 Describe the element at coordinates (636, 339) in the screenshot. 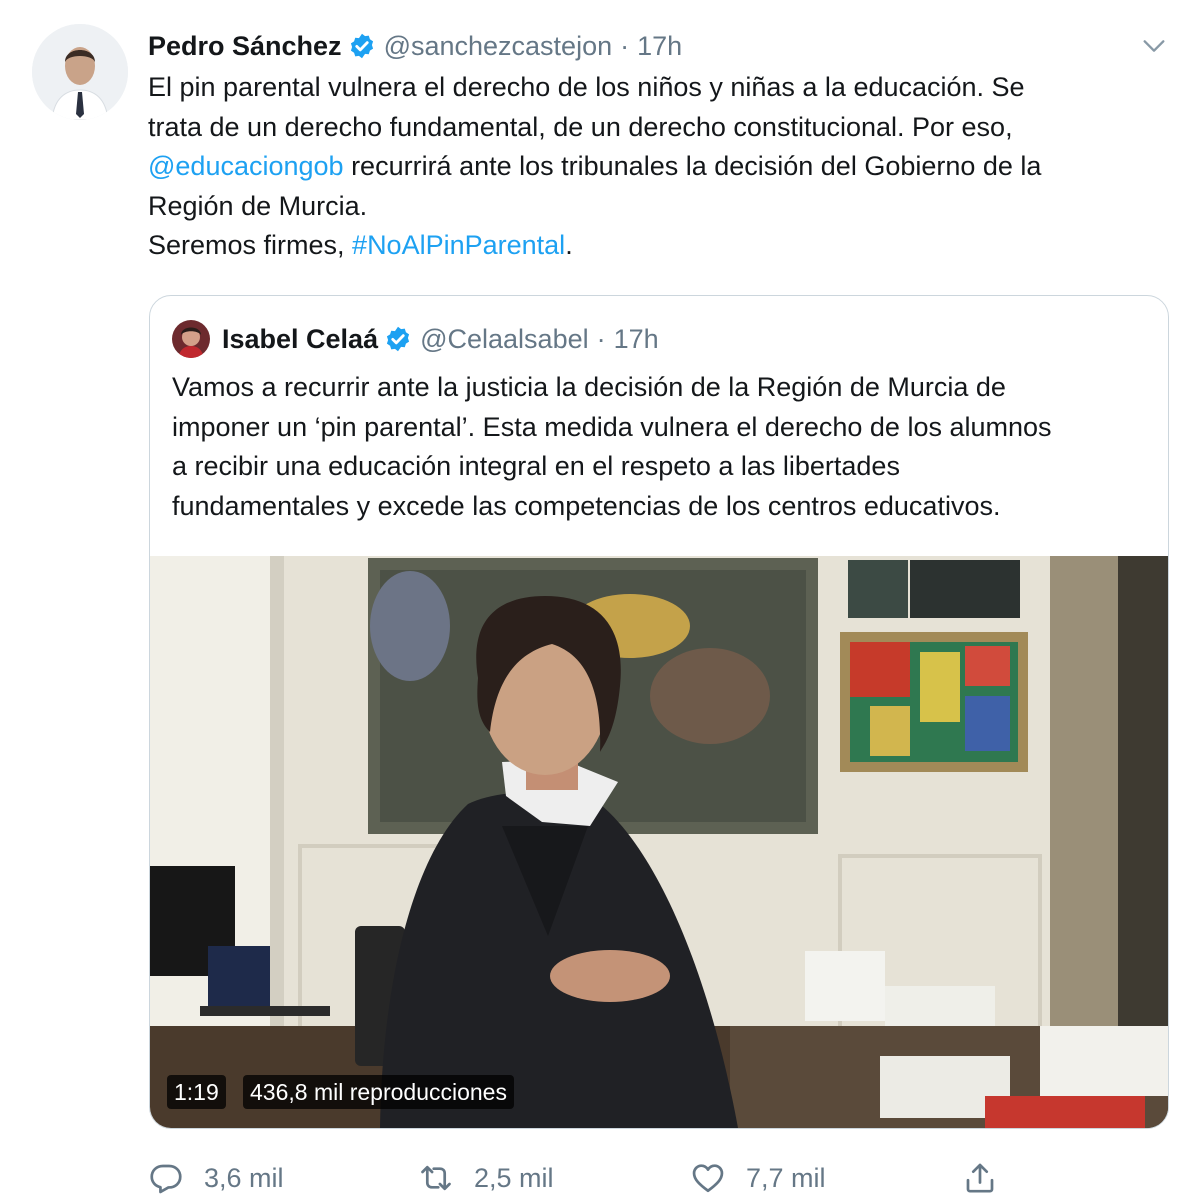

I see `quoted-time: 17h` at that location.